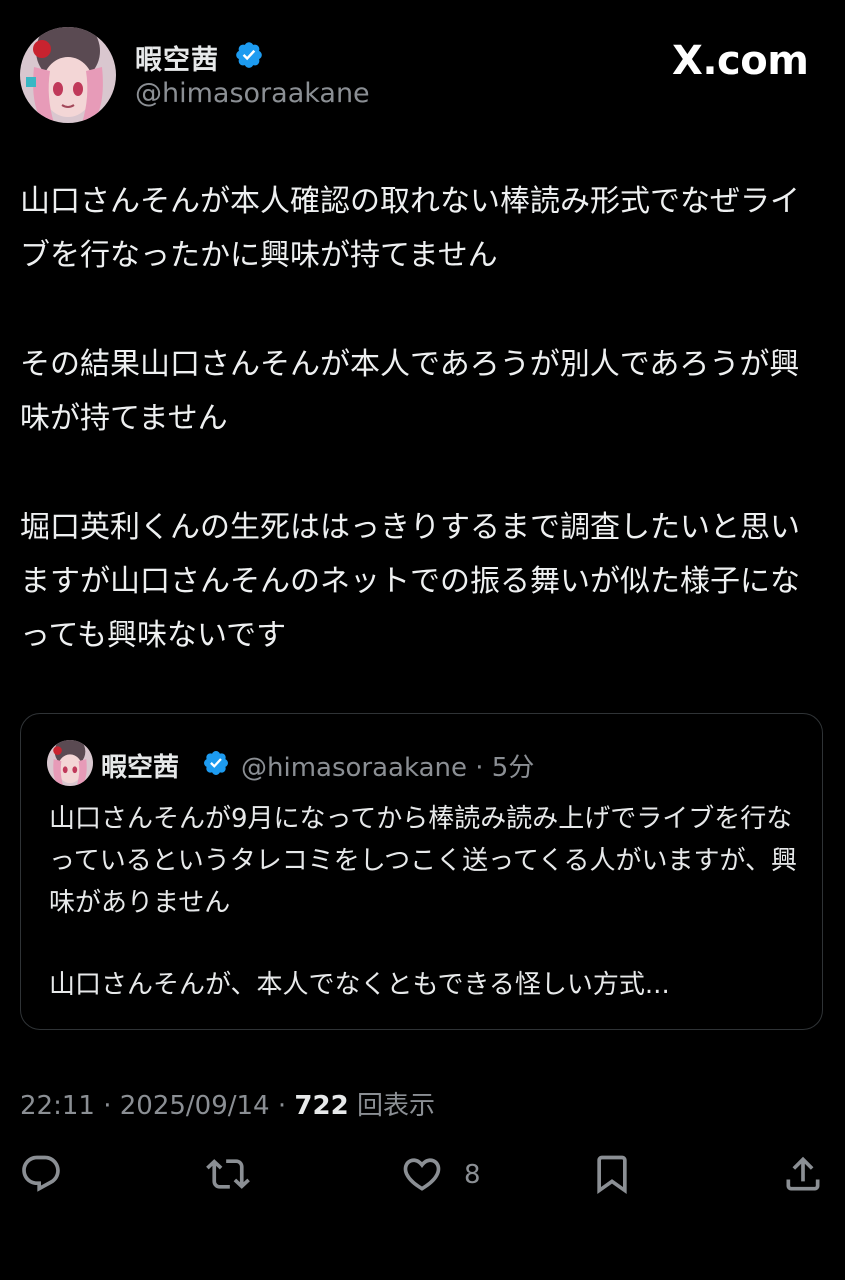 This screenshot has width=845, height=1280. What do you see at coordinates (177, 57) in the screenshot?
I see `display-name: 暇空茜` at bounding box center [177, 57].